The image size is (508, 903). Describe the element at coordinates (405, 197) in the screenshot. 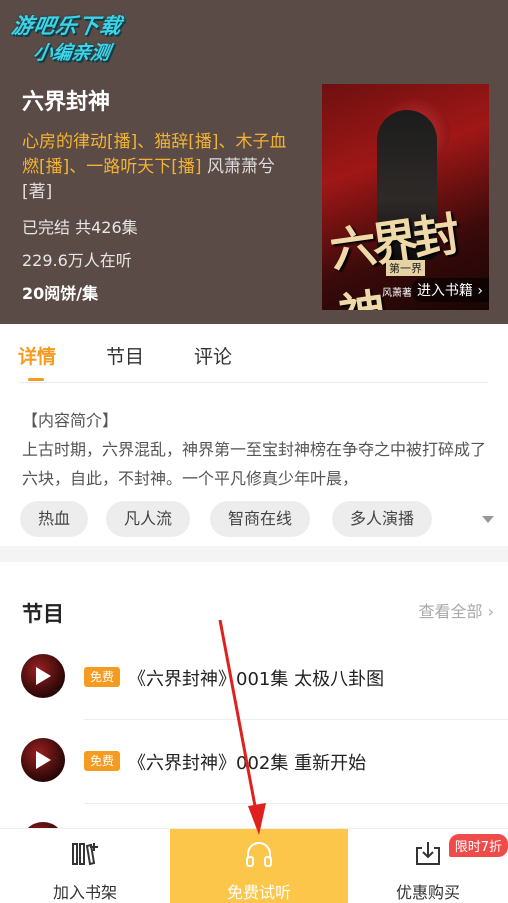

I see `book-cover: 六界封神 第一界 风萧著 进入书籍 ›` at that location.